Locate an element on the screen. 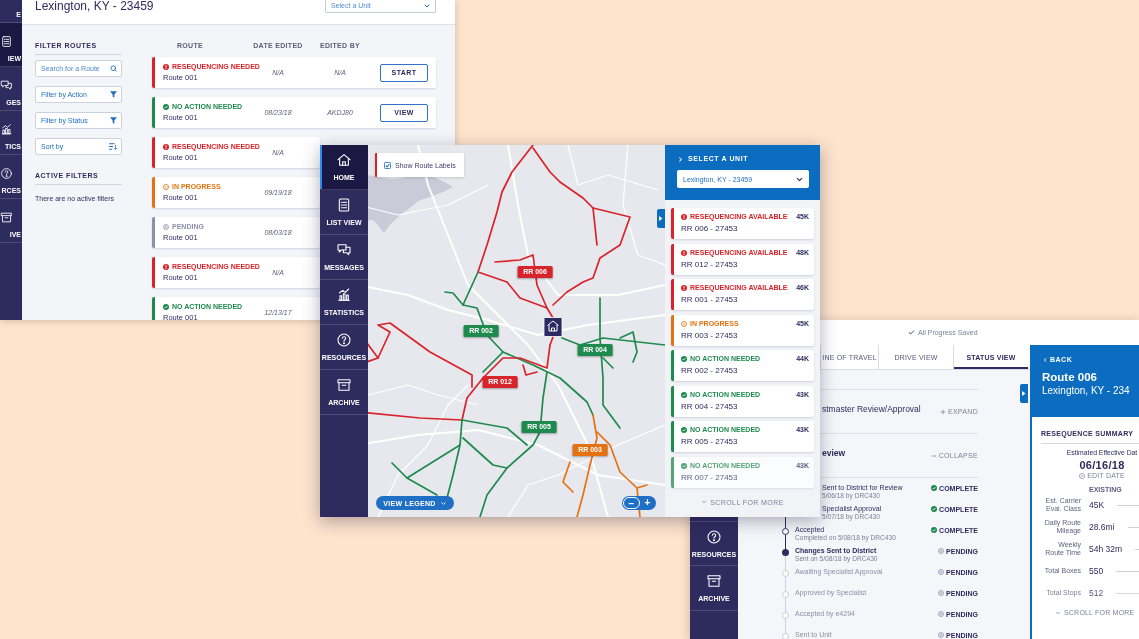  chevron-left-icon is located at coordinates (1045, 360).